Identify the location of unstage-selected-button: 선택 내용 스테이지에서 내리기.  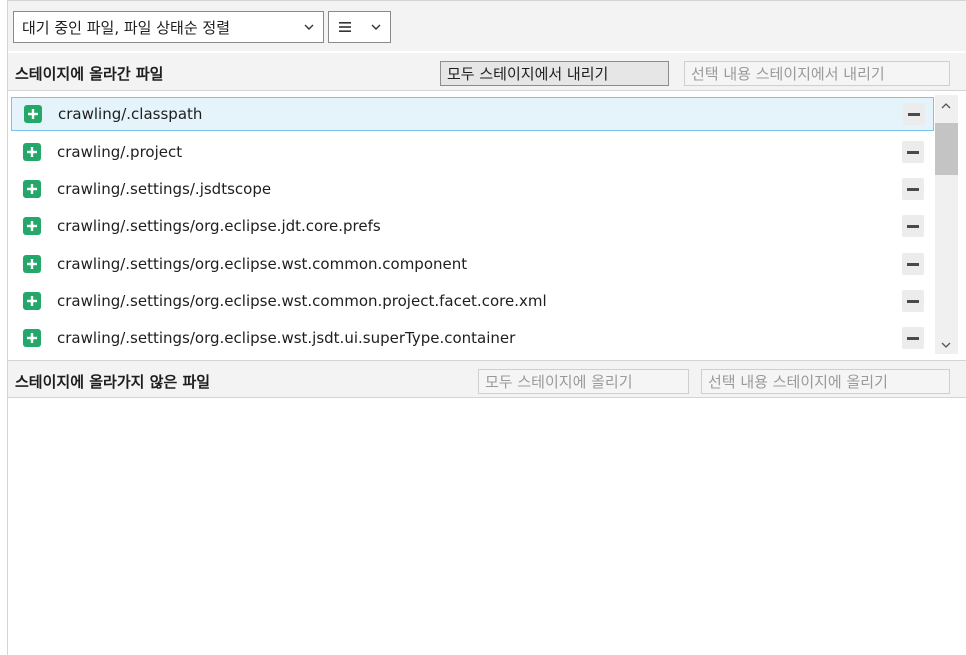
(817, 73).